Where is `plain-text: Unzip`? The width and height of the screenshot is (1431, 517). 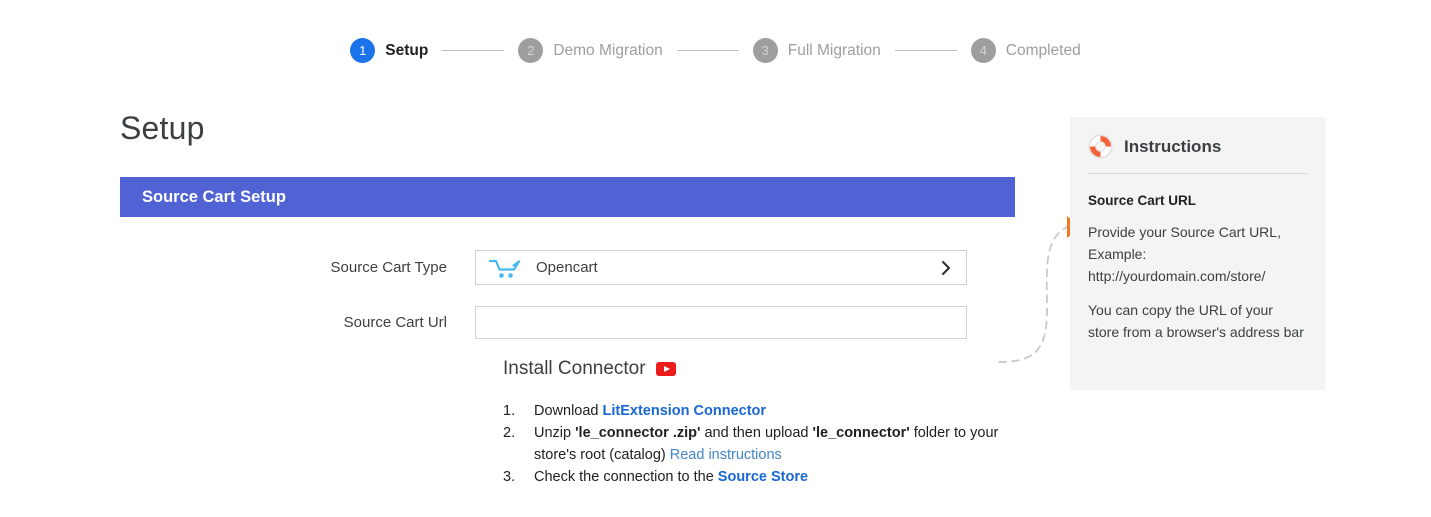 plain-text: Unzip is located at coordinates (555, 433).